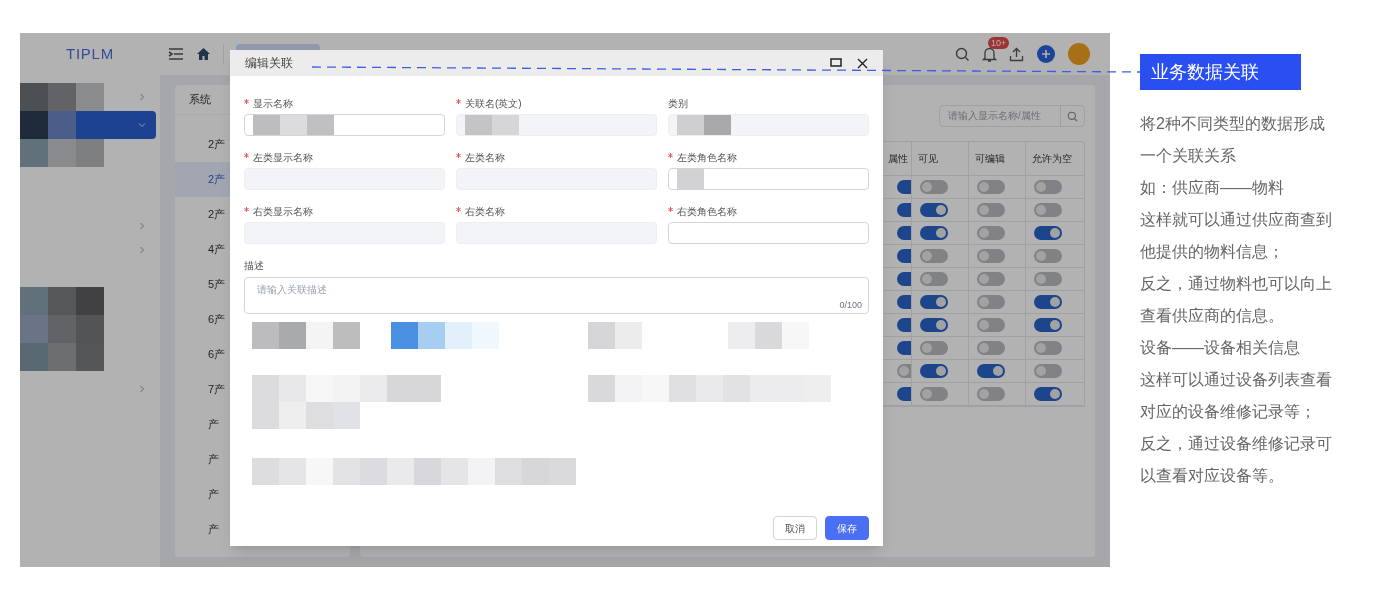 Image resolution: width=1376 pixels, height=592 pixels. Describe the element at coordinates (1236, 380) in the screenshot. I see `annotation-text: 这样可以通过设备列表查看` at that location.